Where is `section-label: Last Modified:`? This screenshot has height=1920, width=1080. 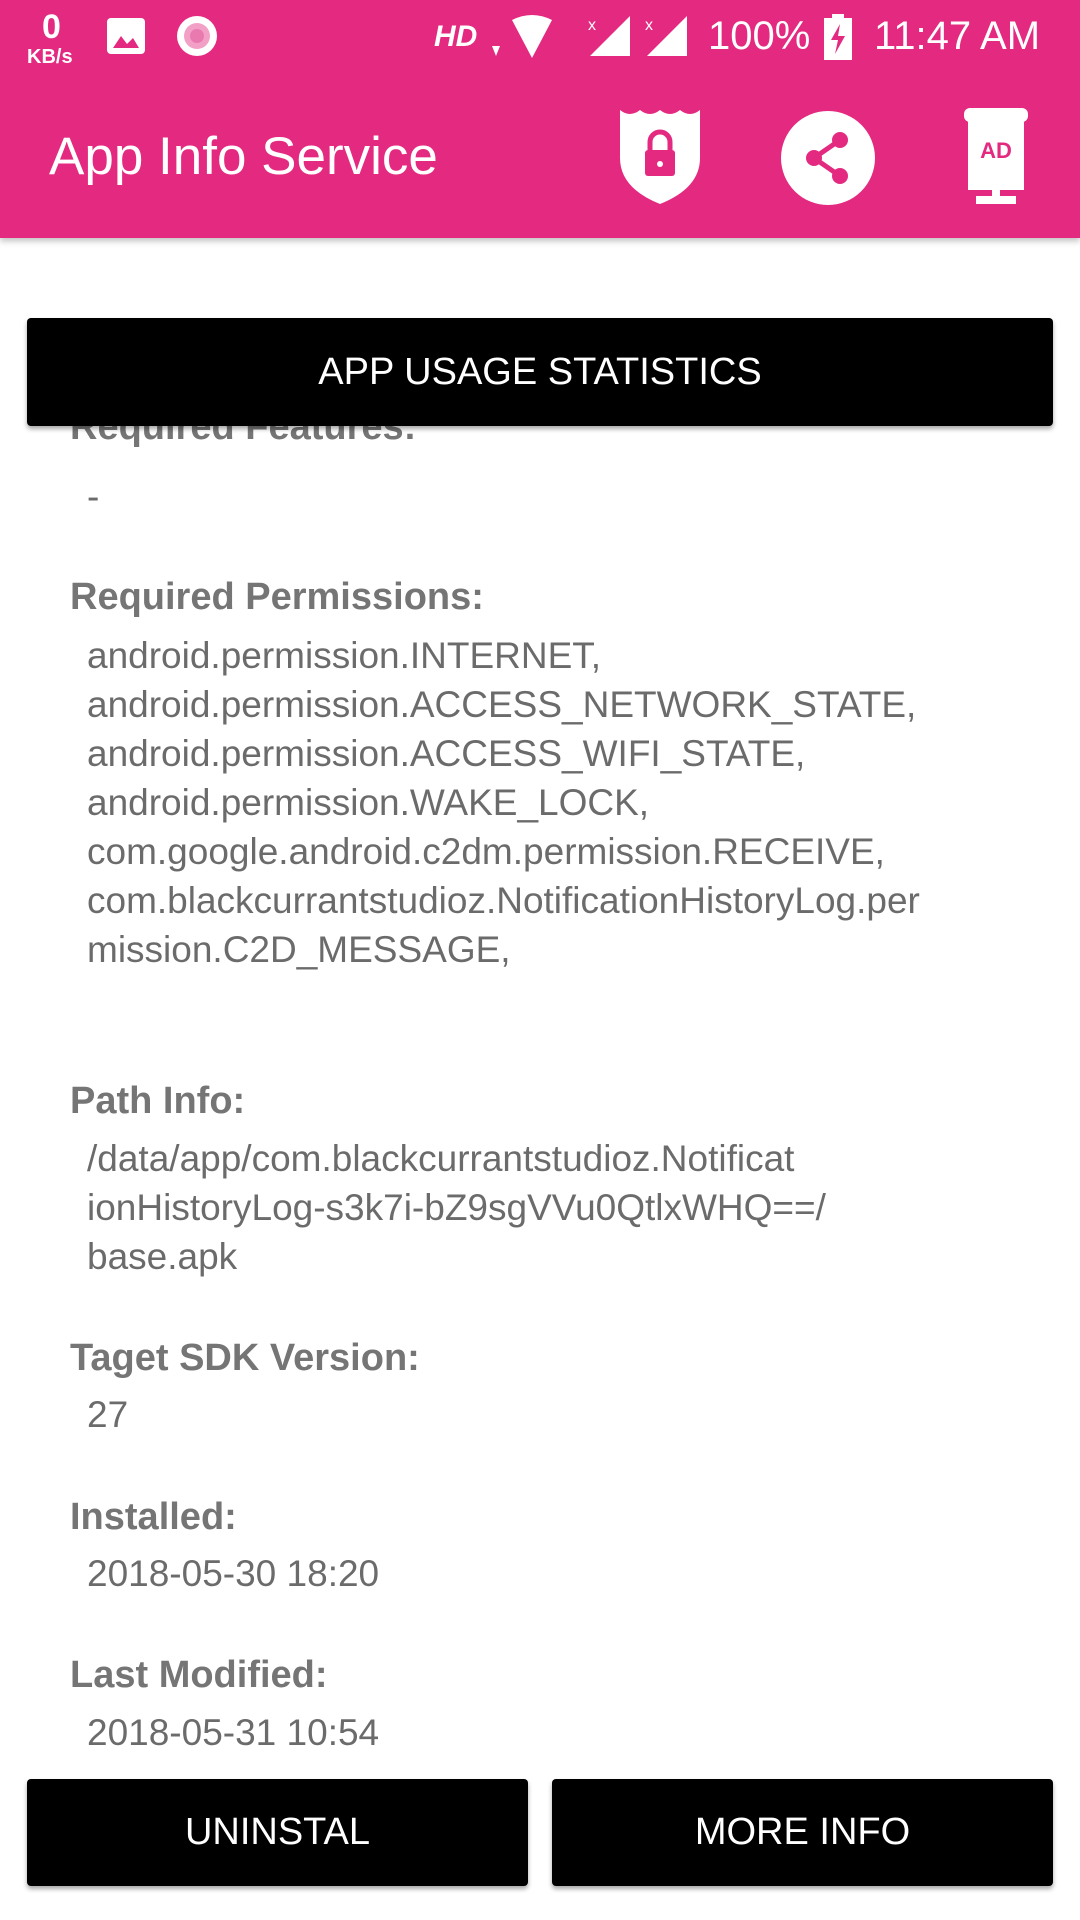
section-label: Last Modified: is located at coordinates (199, 1675).